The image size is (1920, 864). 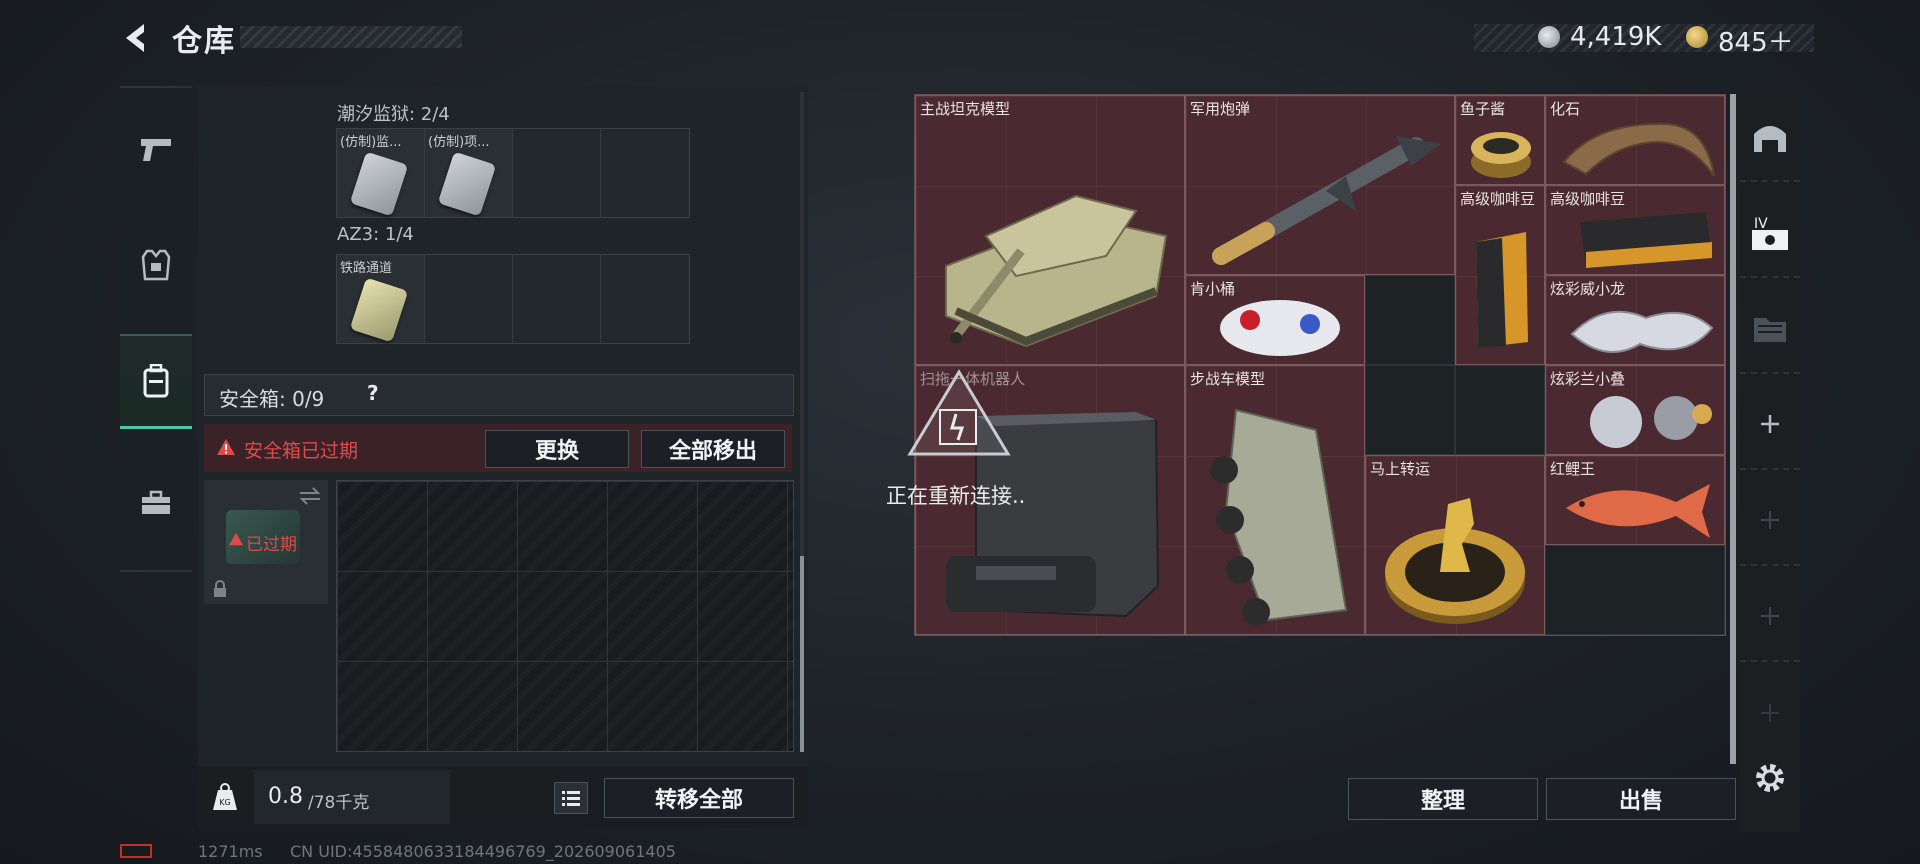 I want to click on stash-item: 鱼子酱, so click(x=1500, y=140).